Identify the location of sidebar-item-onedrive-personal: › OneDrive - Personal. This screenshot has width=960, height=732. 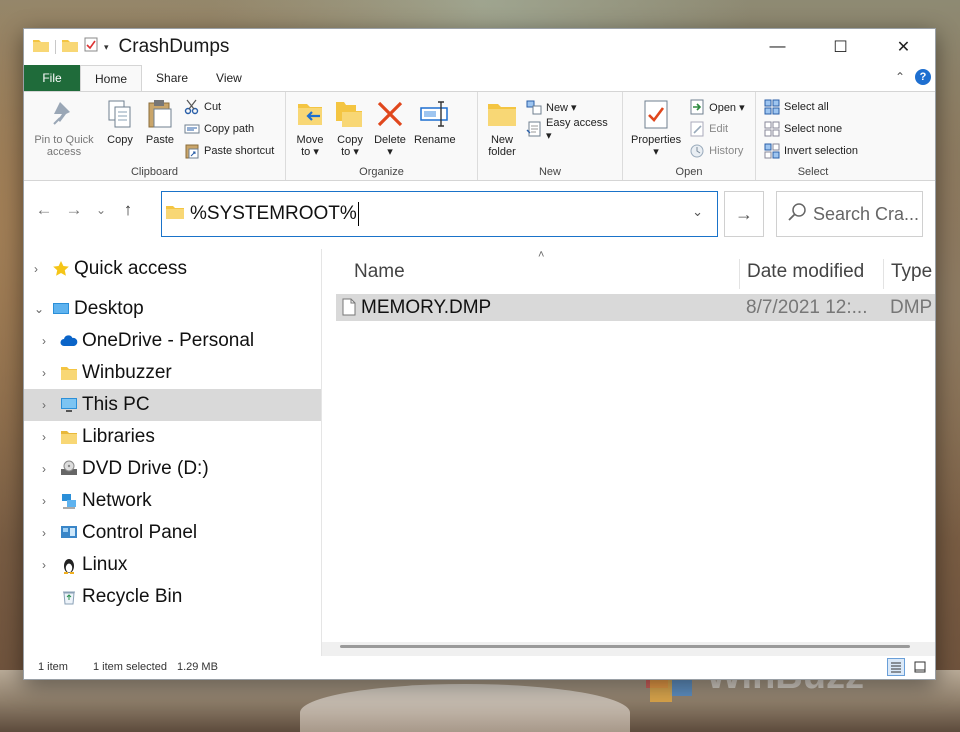
(172, 341).